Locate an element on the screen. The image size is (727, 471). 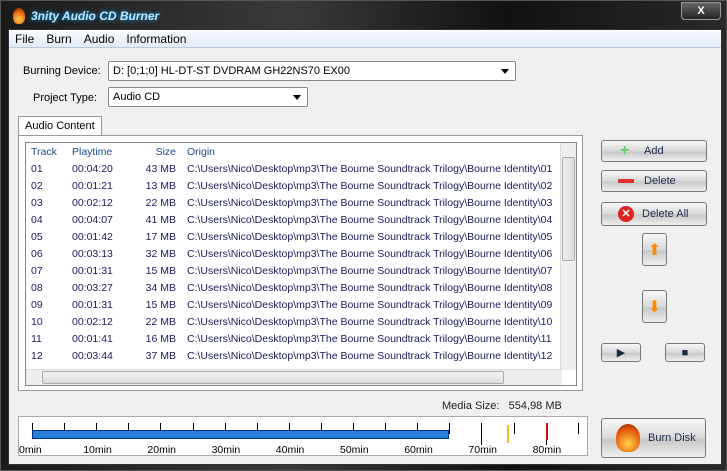
col-size: Size is located at coordinates (158, 151).